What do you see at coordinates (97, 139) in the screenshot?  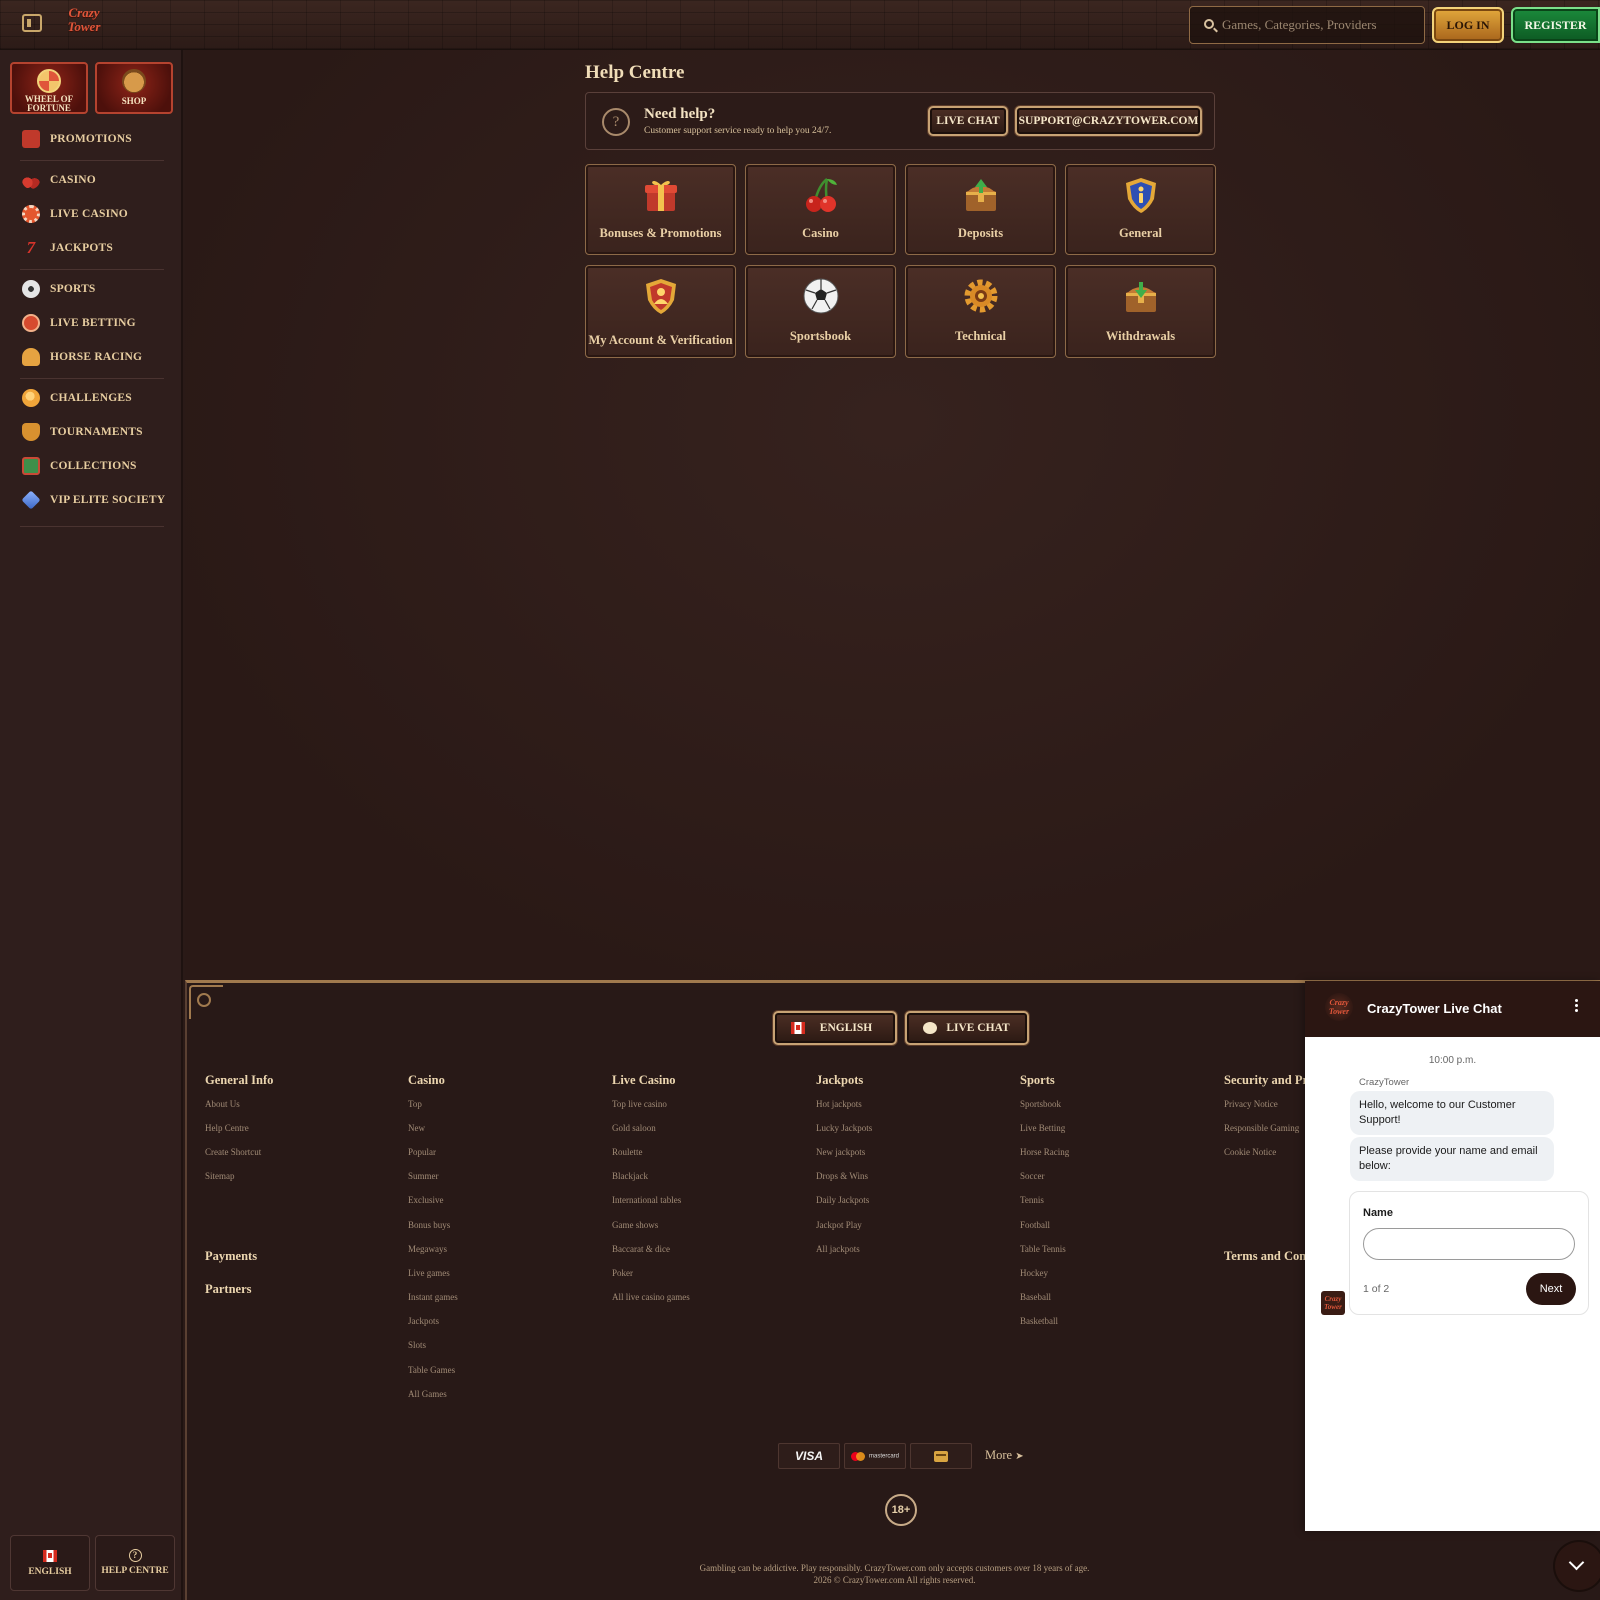 I see `sidebar-item-promotions: PROMOTIONS` at bounding box center [97, 139].